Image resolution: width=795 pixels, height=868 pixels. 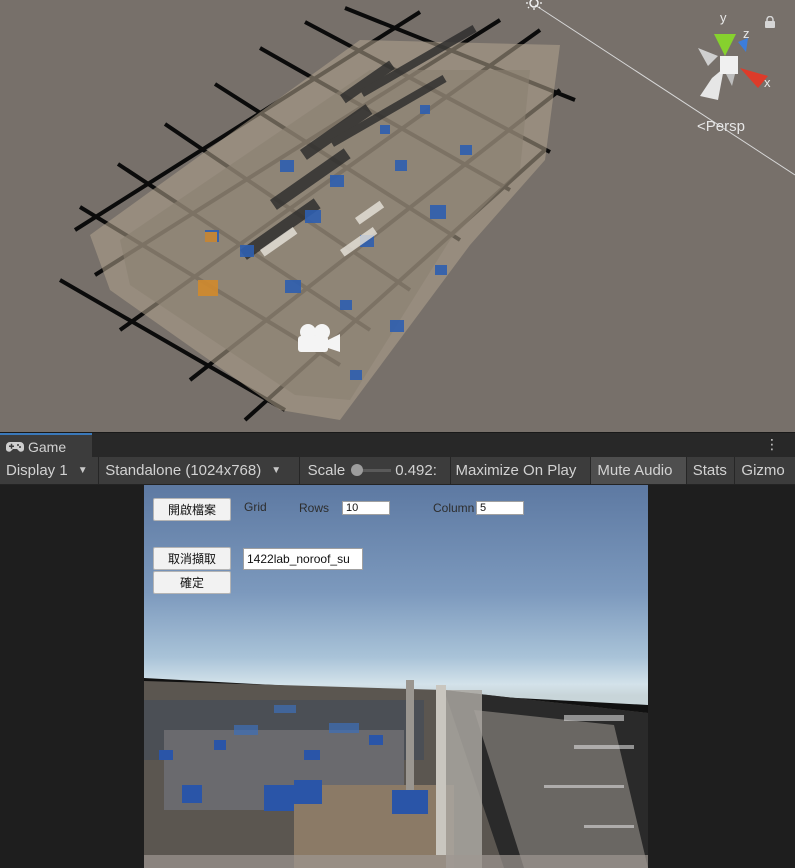 What do you see at coordinates (743, 45) in the screenshot?
I see `gizmo-z-cone` at bounding box center [743, 45].